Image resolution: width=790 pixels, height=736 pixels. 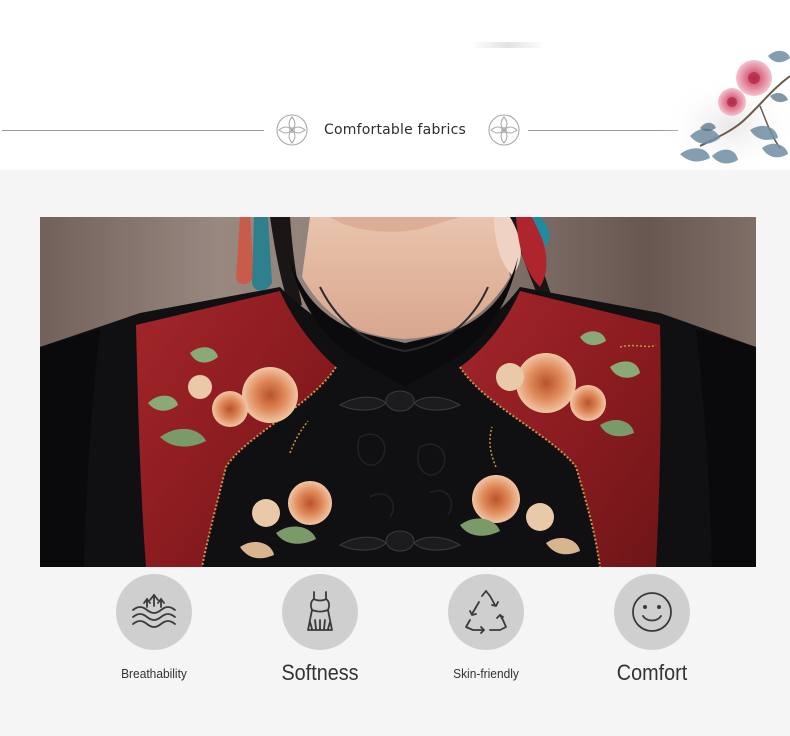 I want to click on header-divider-left, so click(x=133, y=130).